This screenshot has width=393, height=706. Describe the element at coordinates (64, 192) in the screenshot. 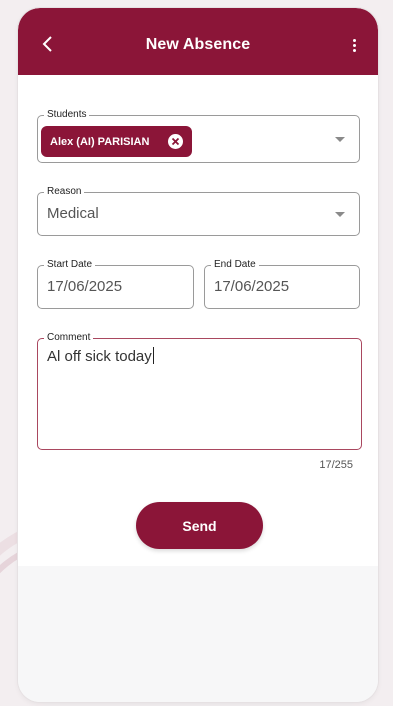

I see `reason-label: Reason` at that location.